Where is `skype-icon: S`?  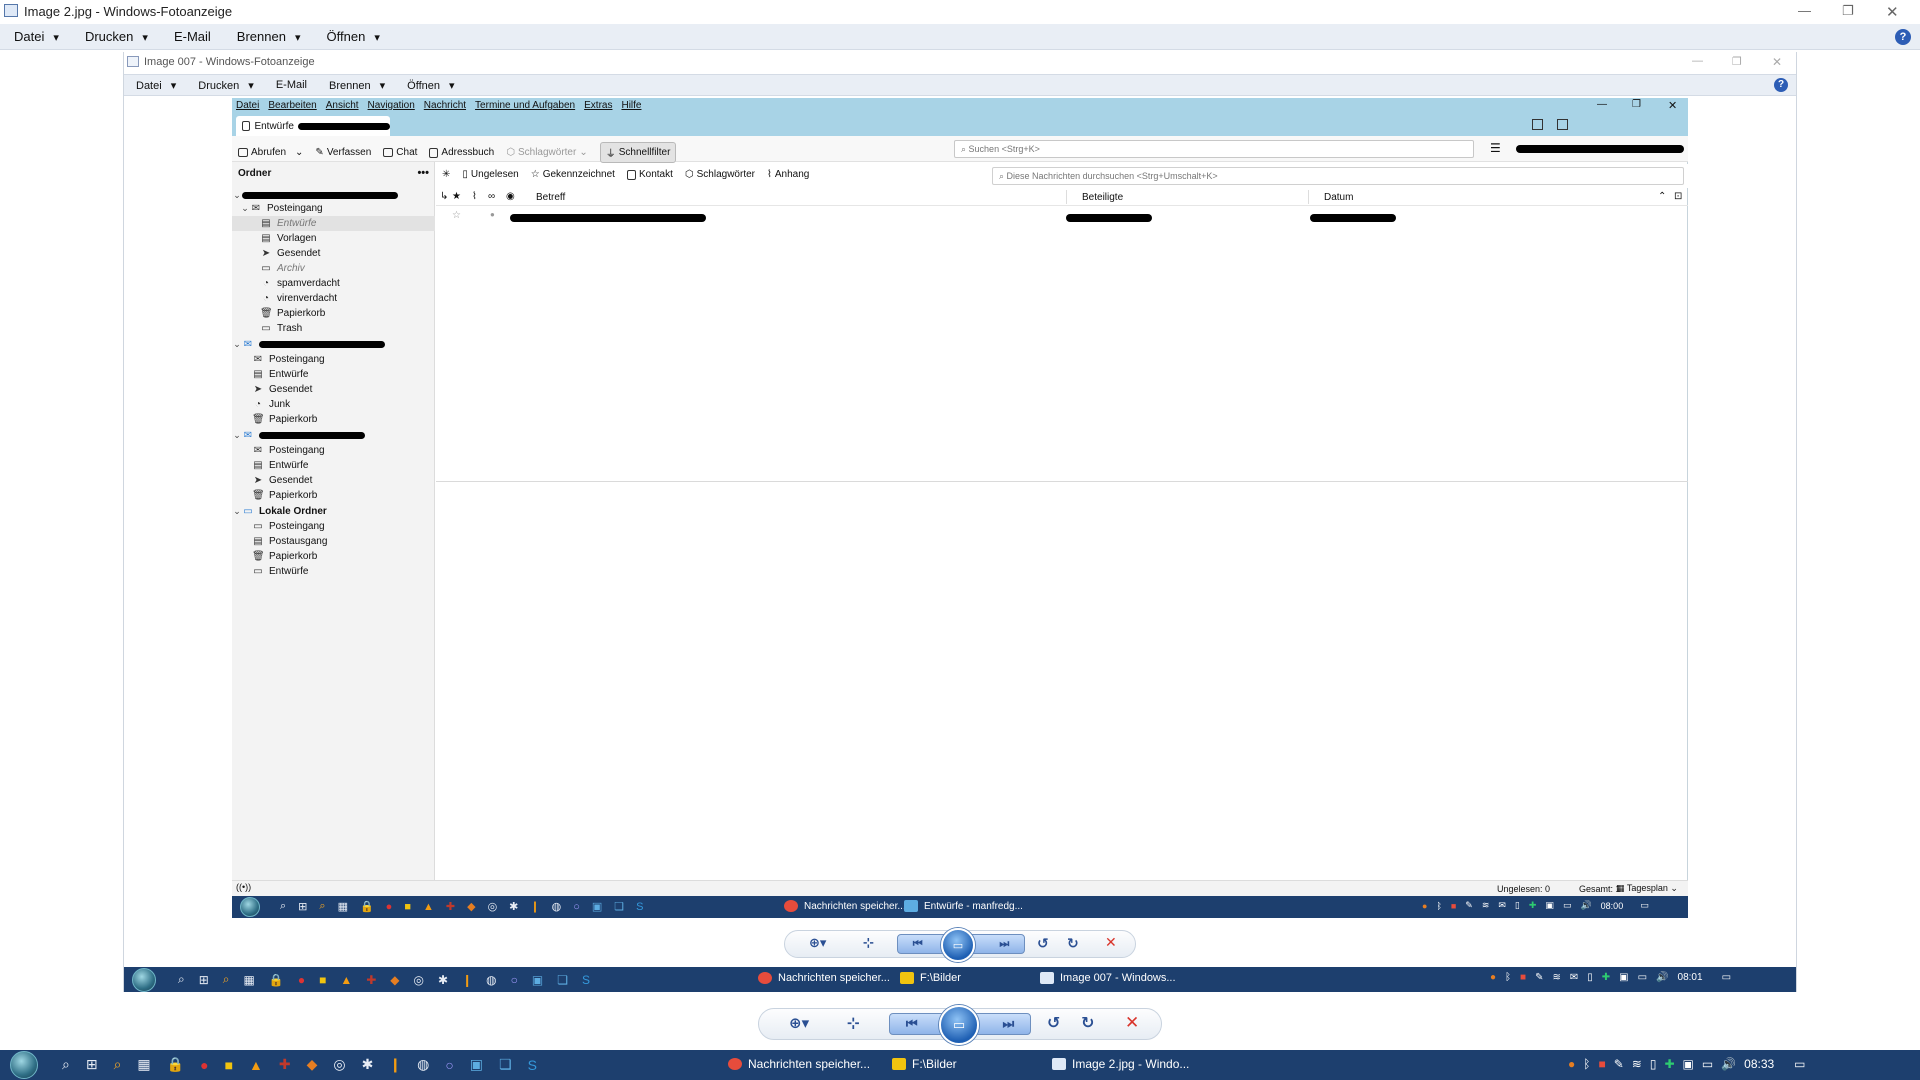 skype-icon: S is located at coordinates (639, 907).